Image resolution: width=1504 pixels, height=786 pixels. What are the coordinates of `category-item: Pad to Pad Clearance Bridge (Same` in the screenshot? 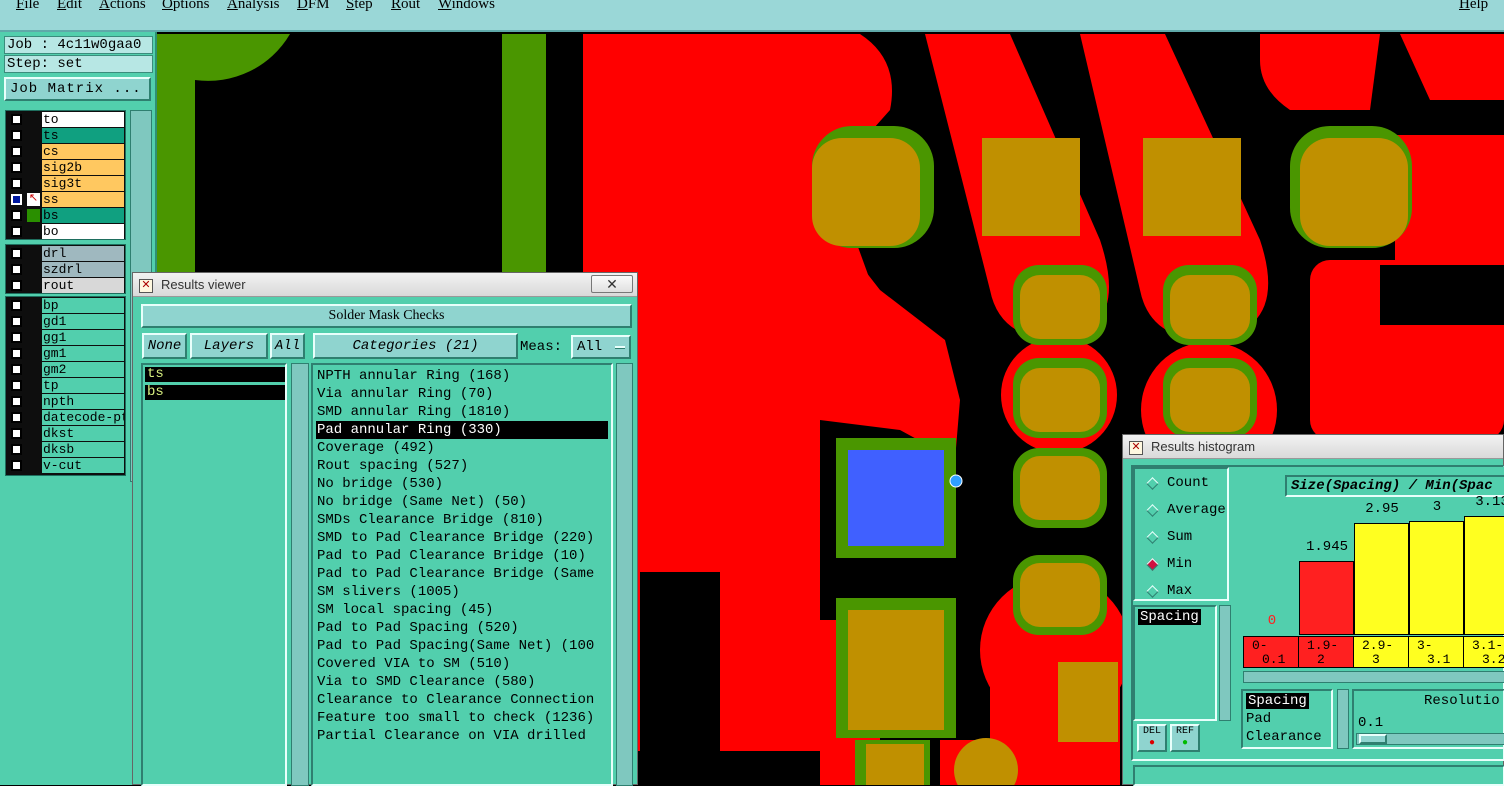 It's located at (455, 574).